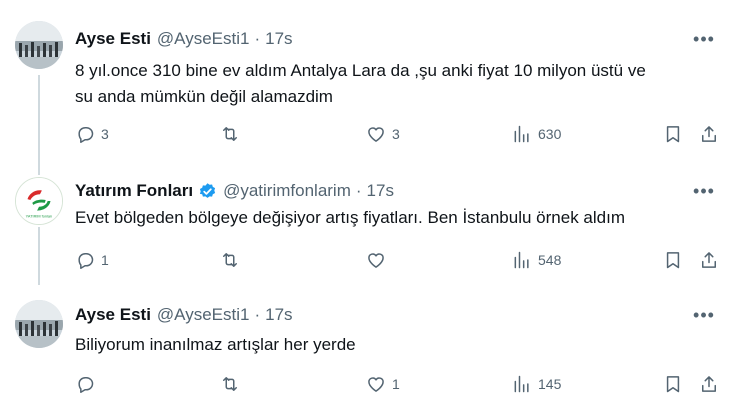 This screenshot has height=420, width=730. What do you see at coordinates (39, 201) in the screenshot?
I see `avatar: YATIRIM fonları` at bounding box center [39, 201].